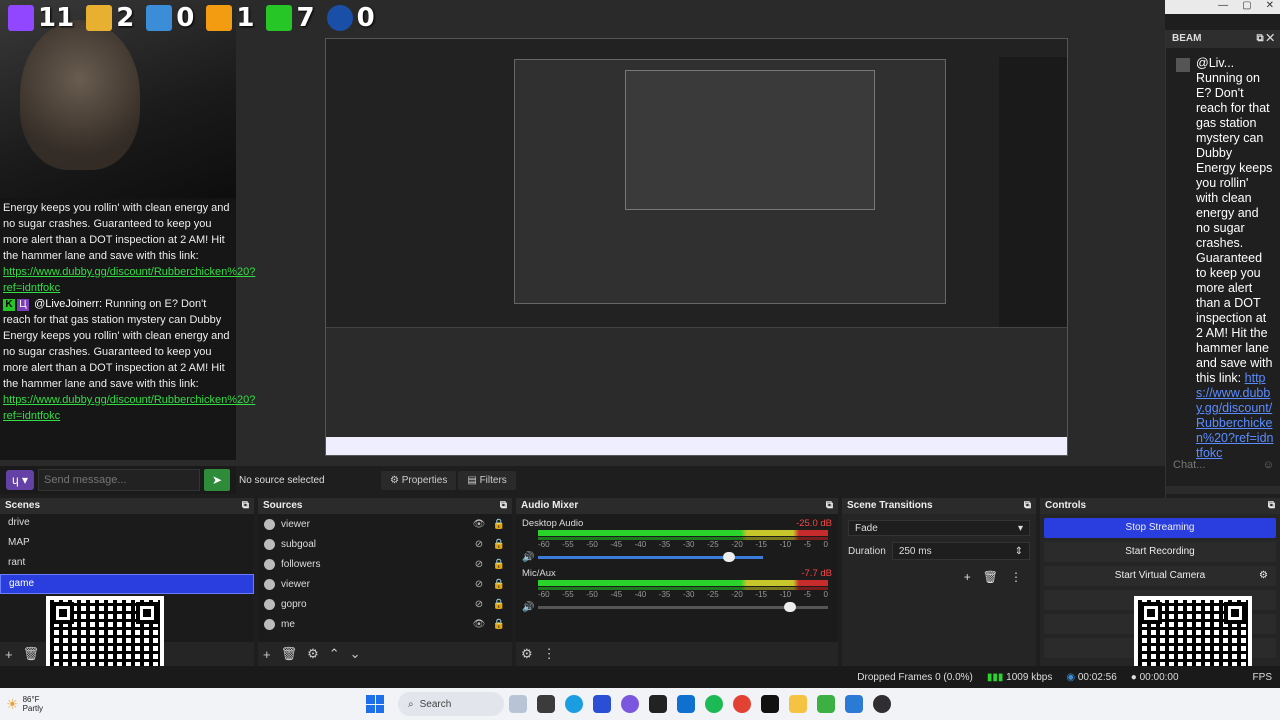 The image size is (1280, 720). What do you see at coordinates (658, 704) in the screenshot?
I see `terminal-icon` at bounding box center [658, 704].